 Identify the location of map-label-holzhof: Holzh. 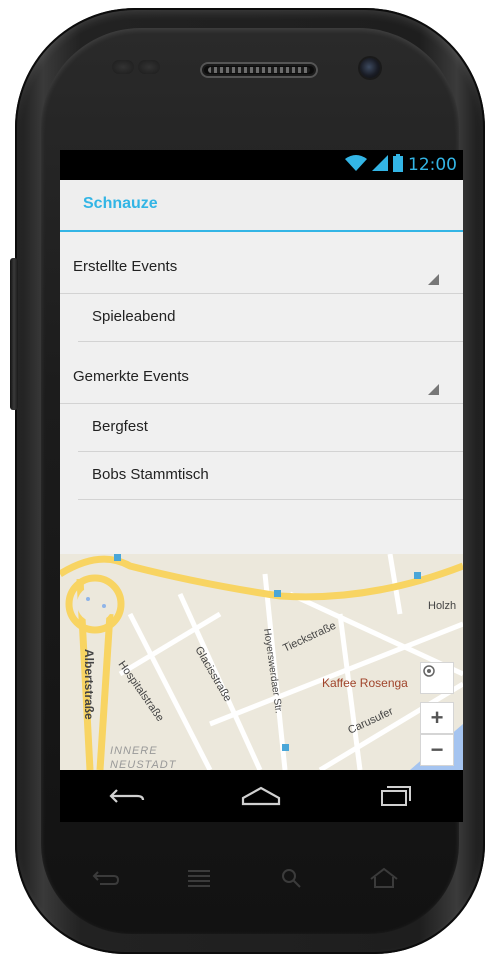
(442, 606).